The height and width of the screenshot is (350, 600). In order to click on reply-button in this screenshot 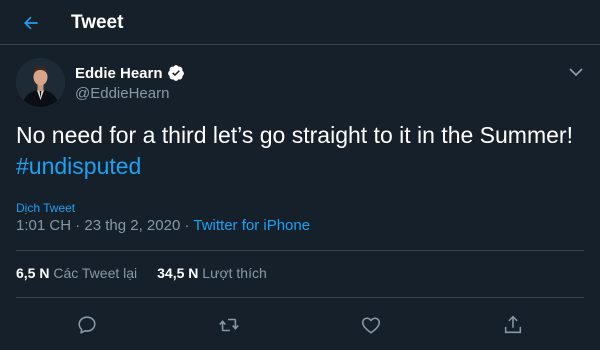, I will do `click(87, 325)`.